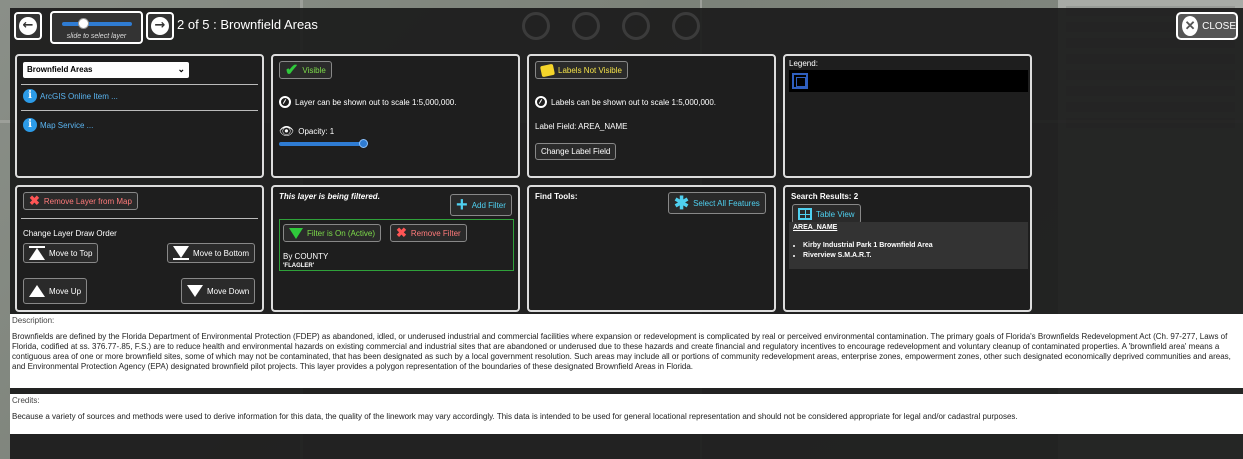 Image resolution: width=1243 pixels, height=459 pixels. I want to click on layer-select: Brownfield Areas ⌄, so click(106, 70).